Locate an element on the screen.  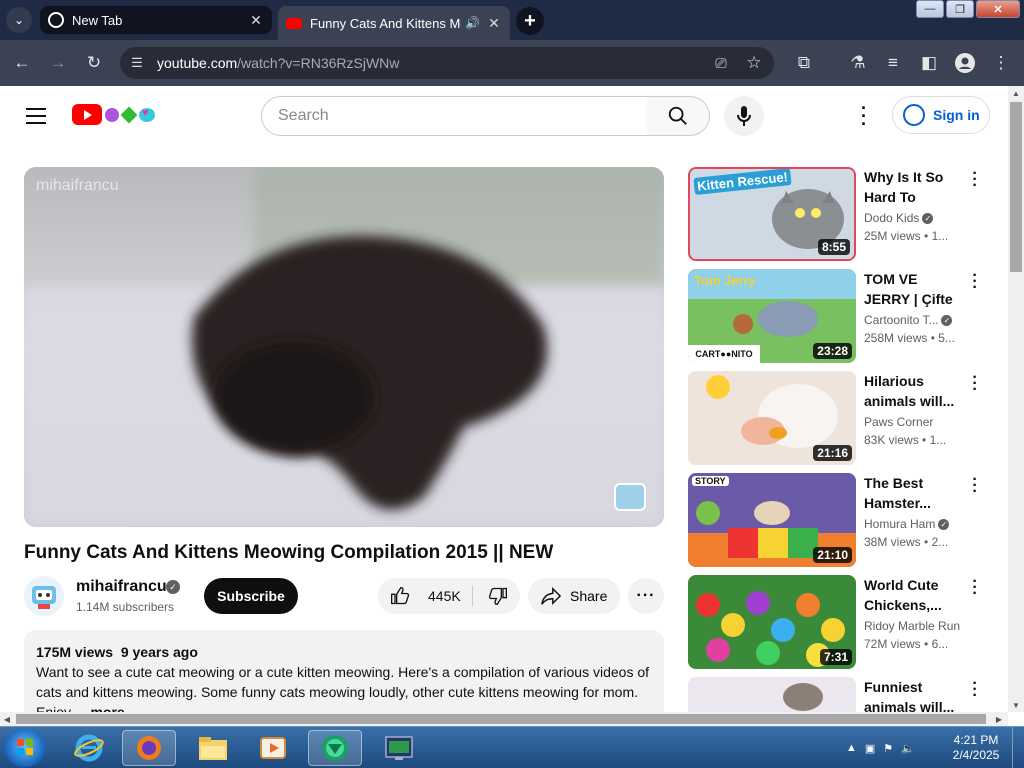
new-tab-button: + is located at coordinates (530, 21).